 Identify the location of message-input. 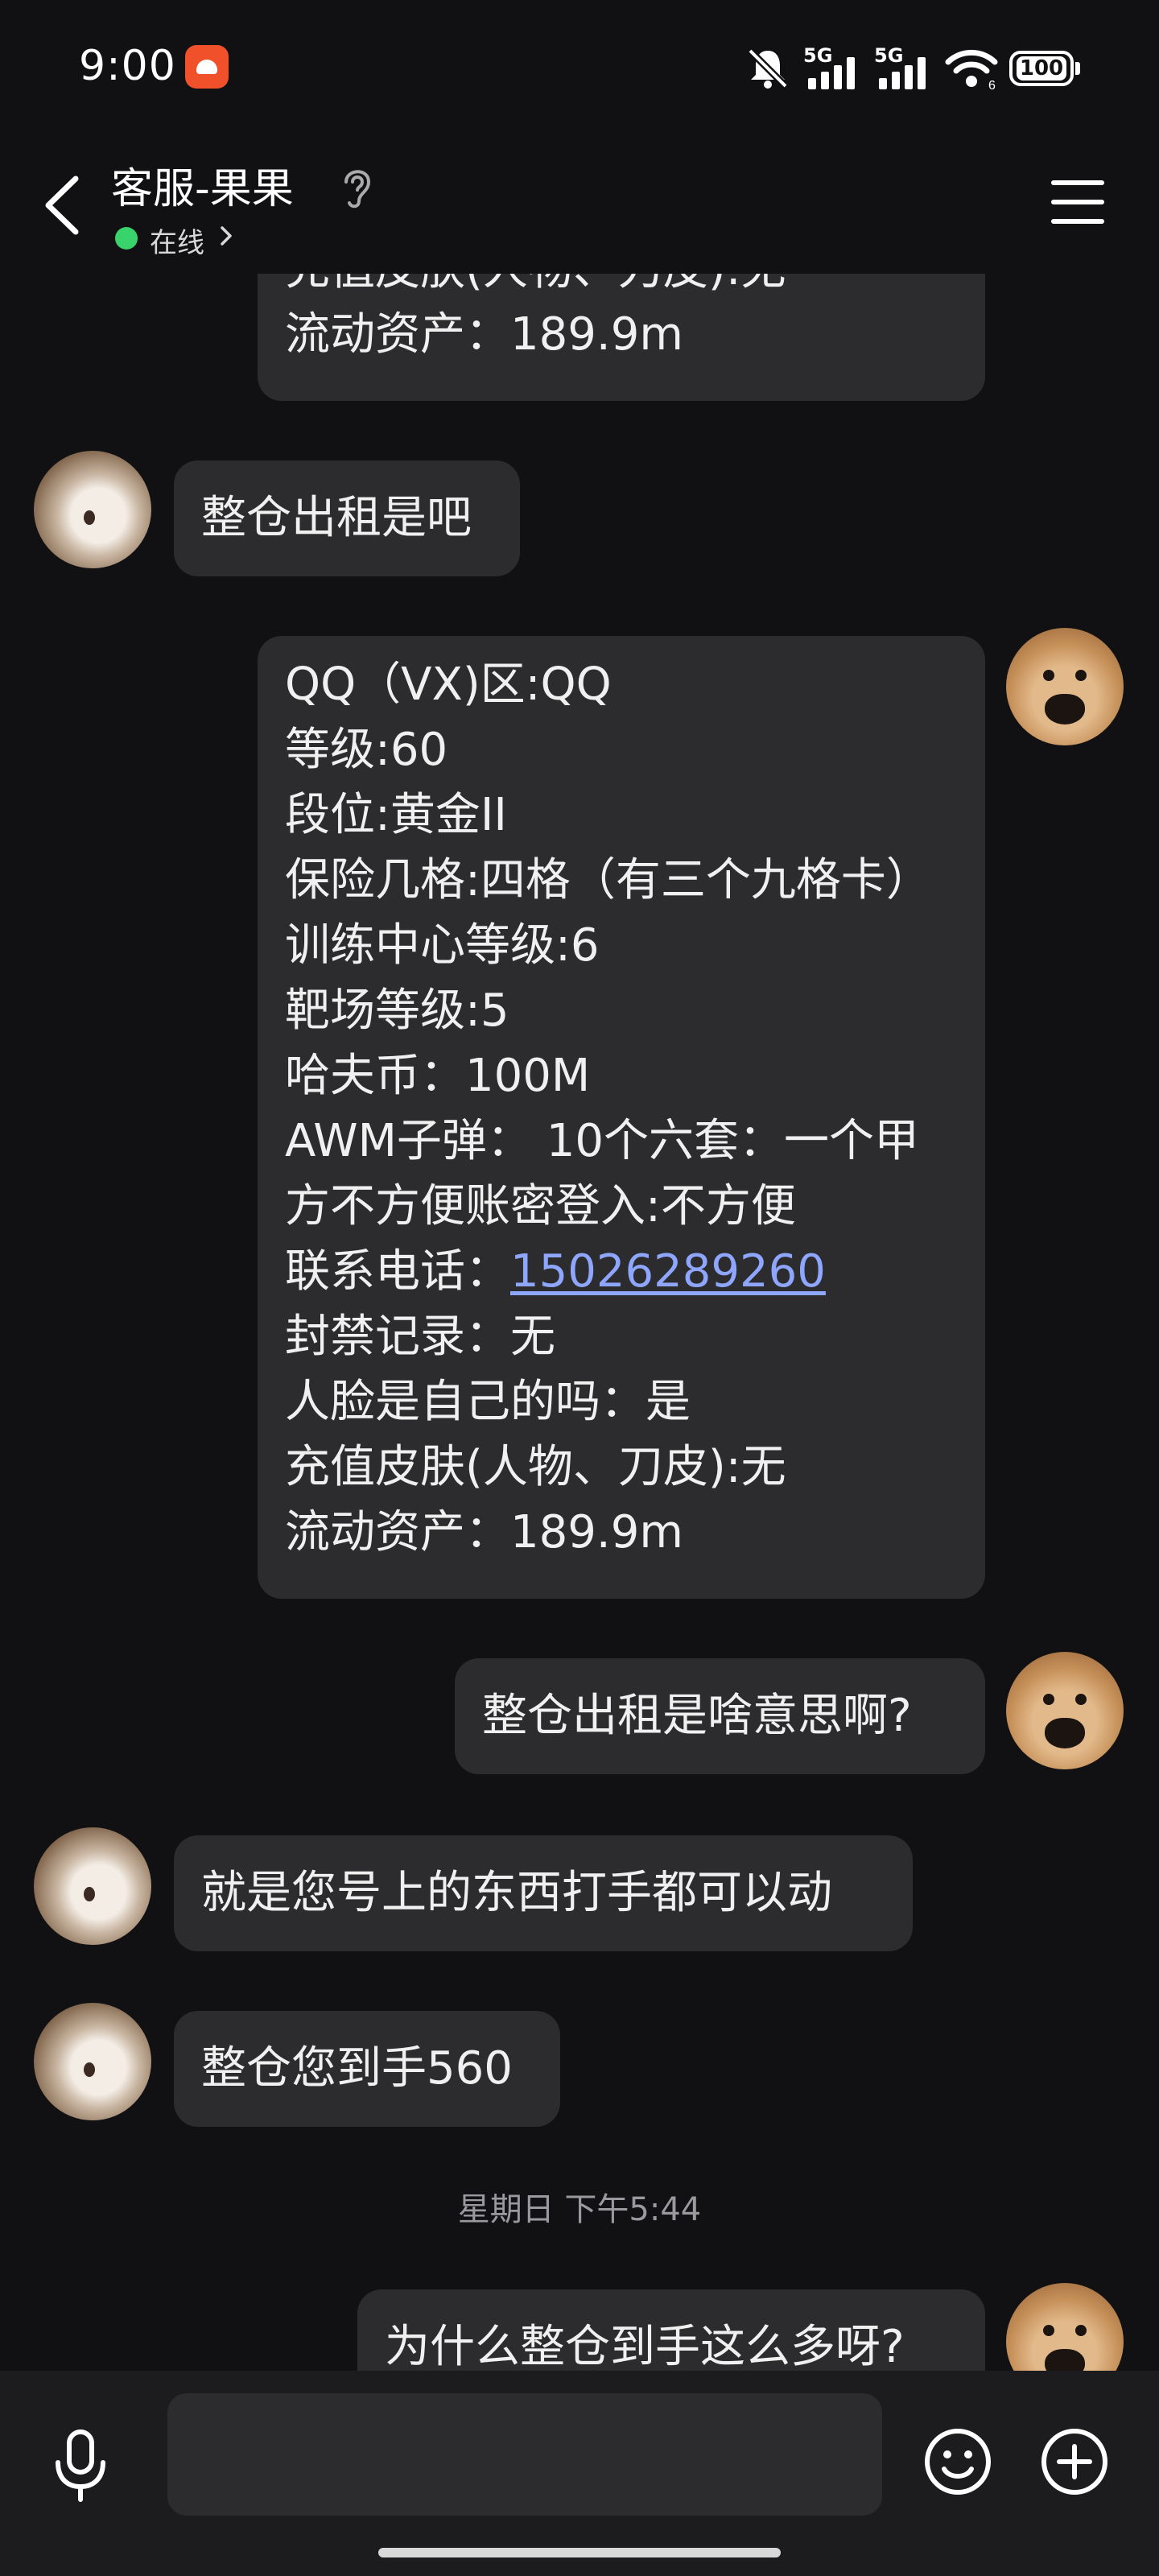
(524, 2454).